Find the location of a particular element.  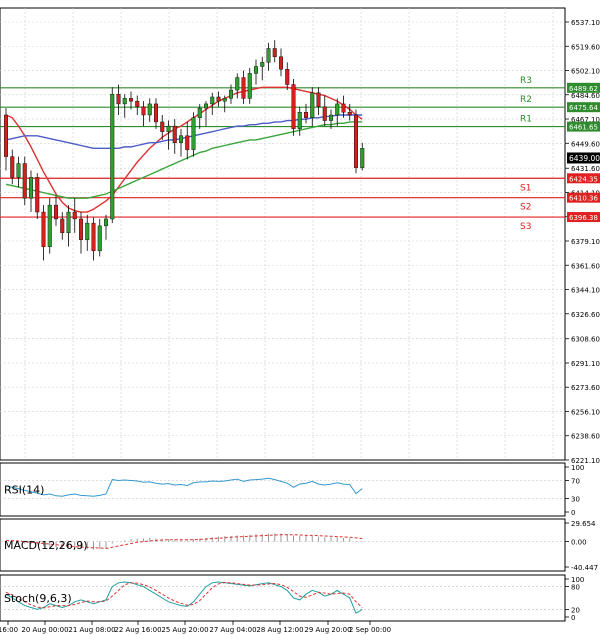

rsi-panel: 100 70 30 0 RSI(14) is located at coordinates (292, 489).